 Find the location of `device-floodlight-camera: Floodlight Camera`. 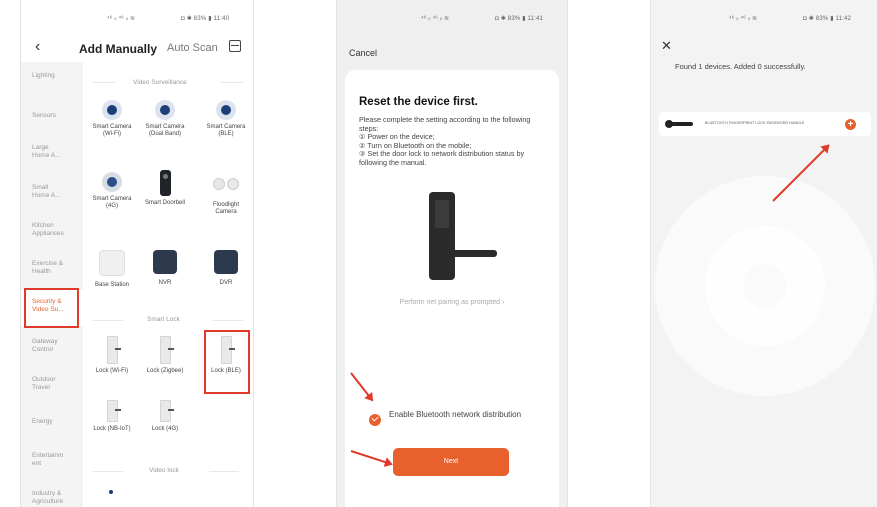

device-floodlight-camera: Floodlight Camera is located at coordinates (226, 195).